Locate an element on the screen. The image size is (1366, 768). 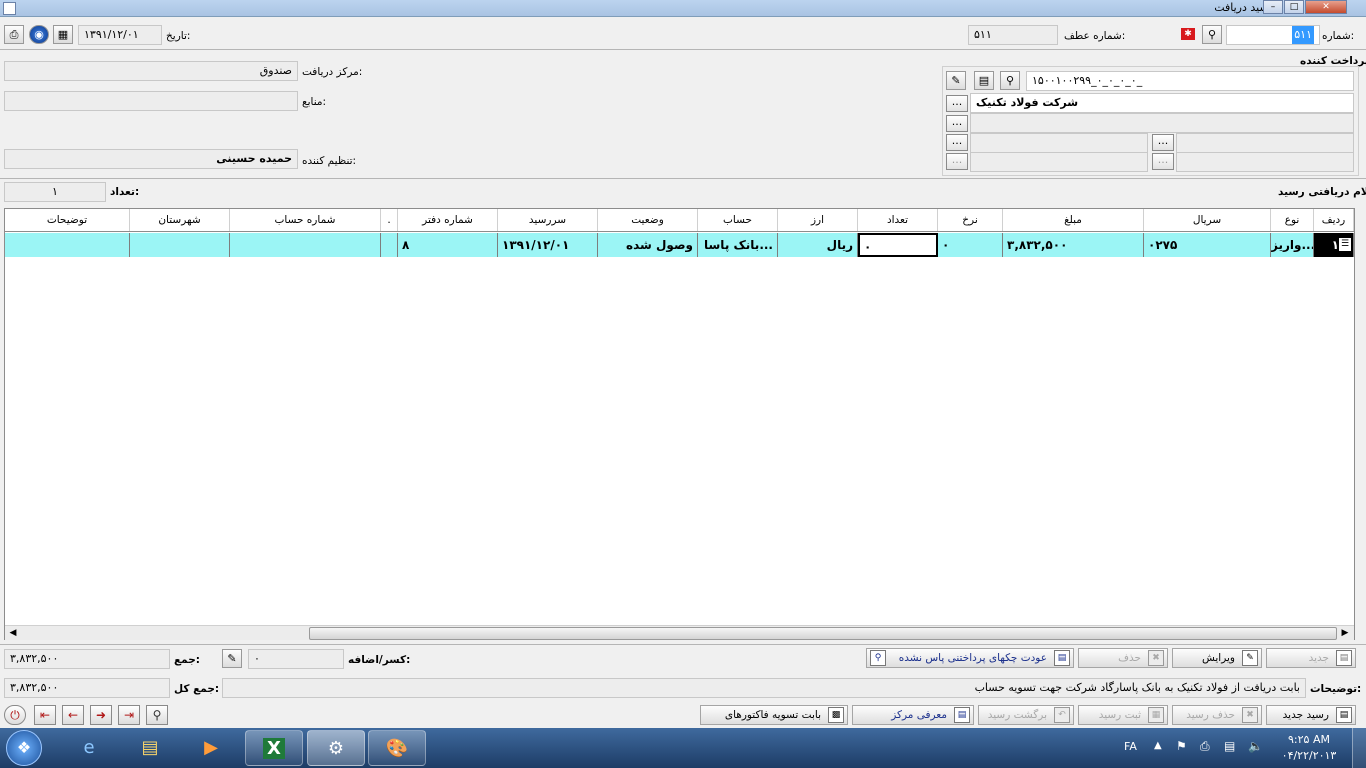
show-desktop-button is located at coordinates (1359, 748).